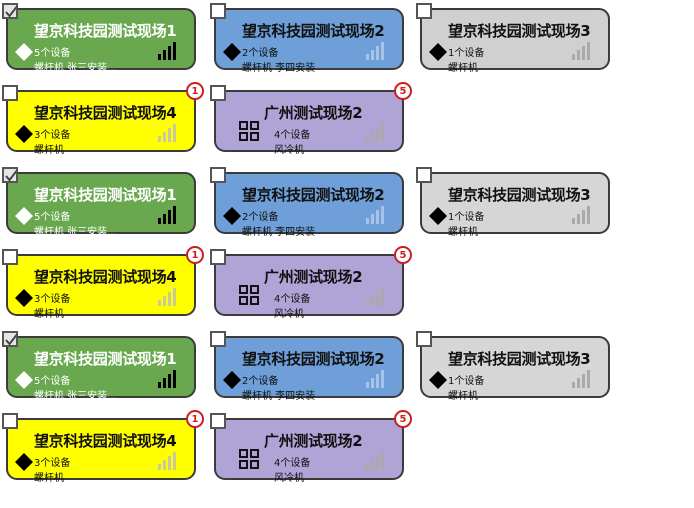  I want to click on site-card: 望京科技园测试现场2 2个设备 螺杆机 李四安装, so click(307, 366).